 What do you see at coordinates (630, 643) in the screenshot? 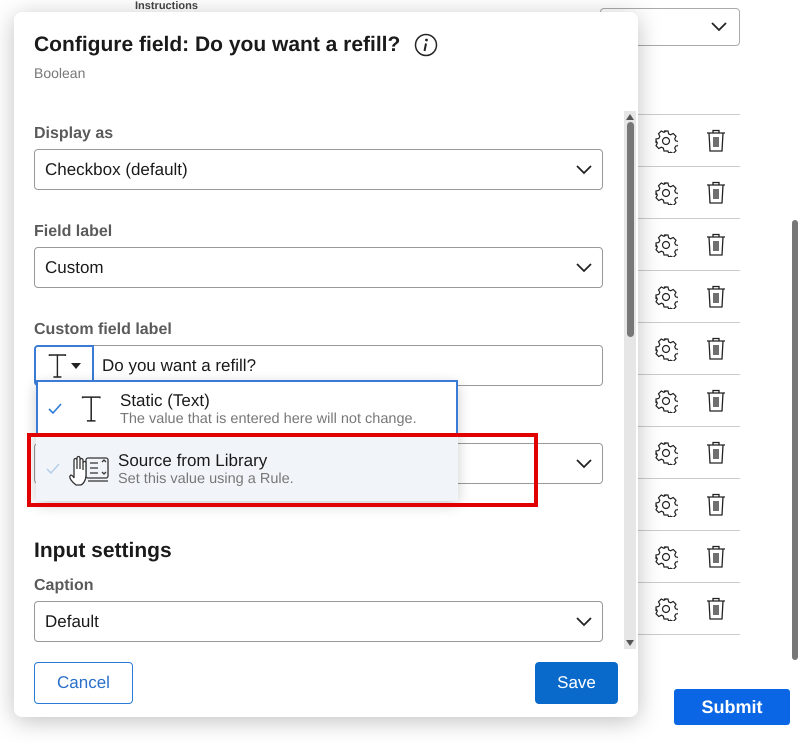
I see `scroll-down-icon` at bounding box center [630, 643].